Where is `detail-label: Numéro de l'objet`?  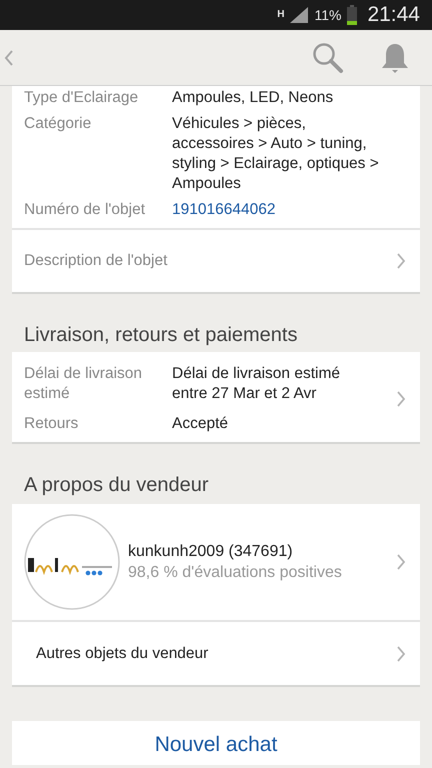
detail-label: Numéro de l'objet is located at coordinates (85, 210).